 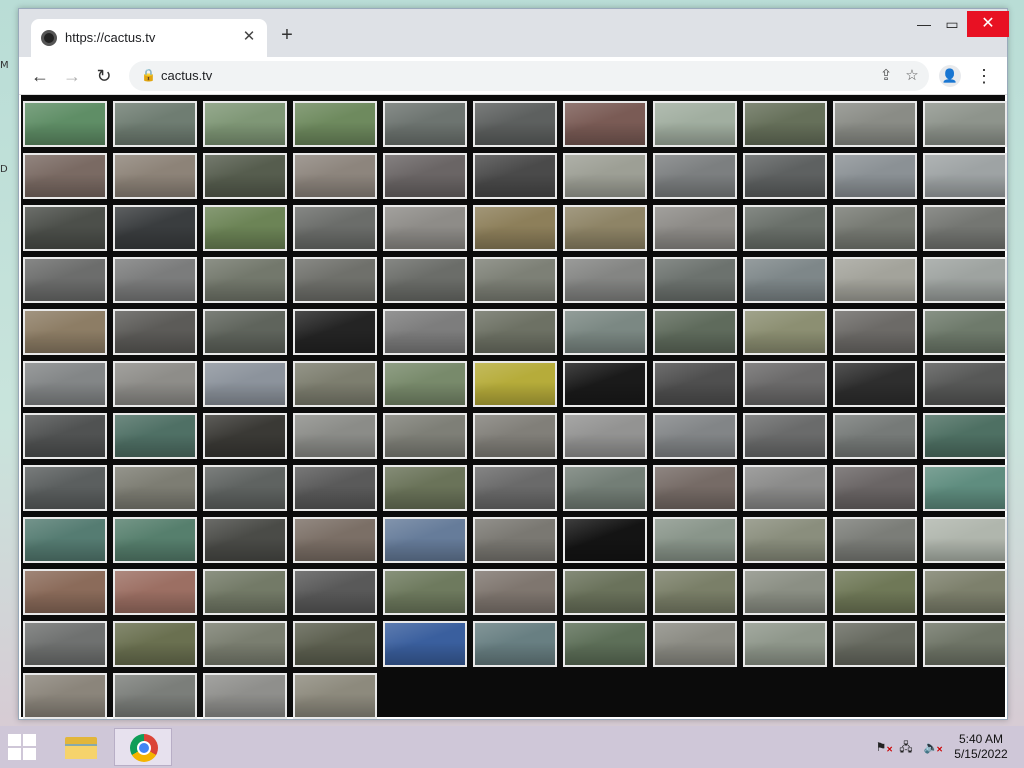 What do you see at coordinates (529, 76) in the screenshot?
I see `address-bar: 🔒 cactus.tv ⇪ ☆` at bounding box center [529, 76].